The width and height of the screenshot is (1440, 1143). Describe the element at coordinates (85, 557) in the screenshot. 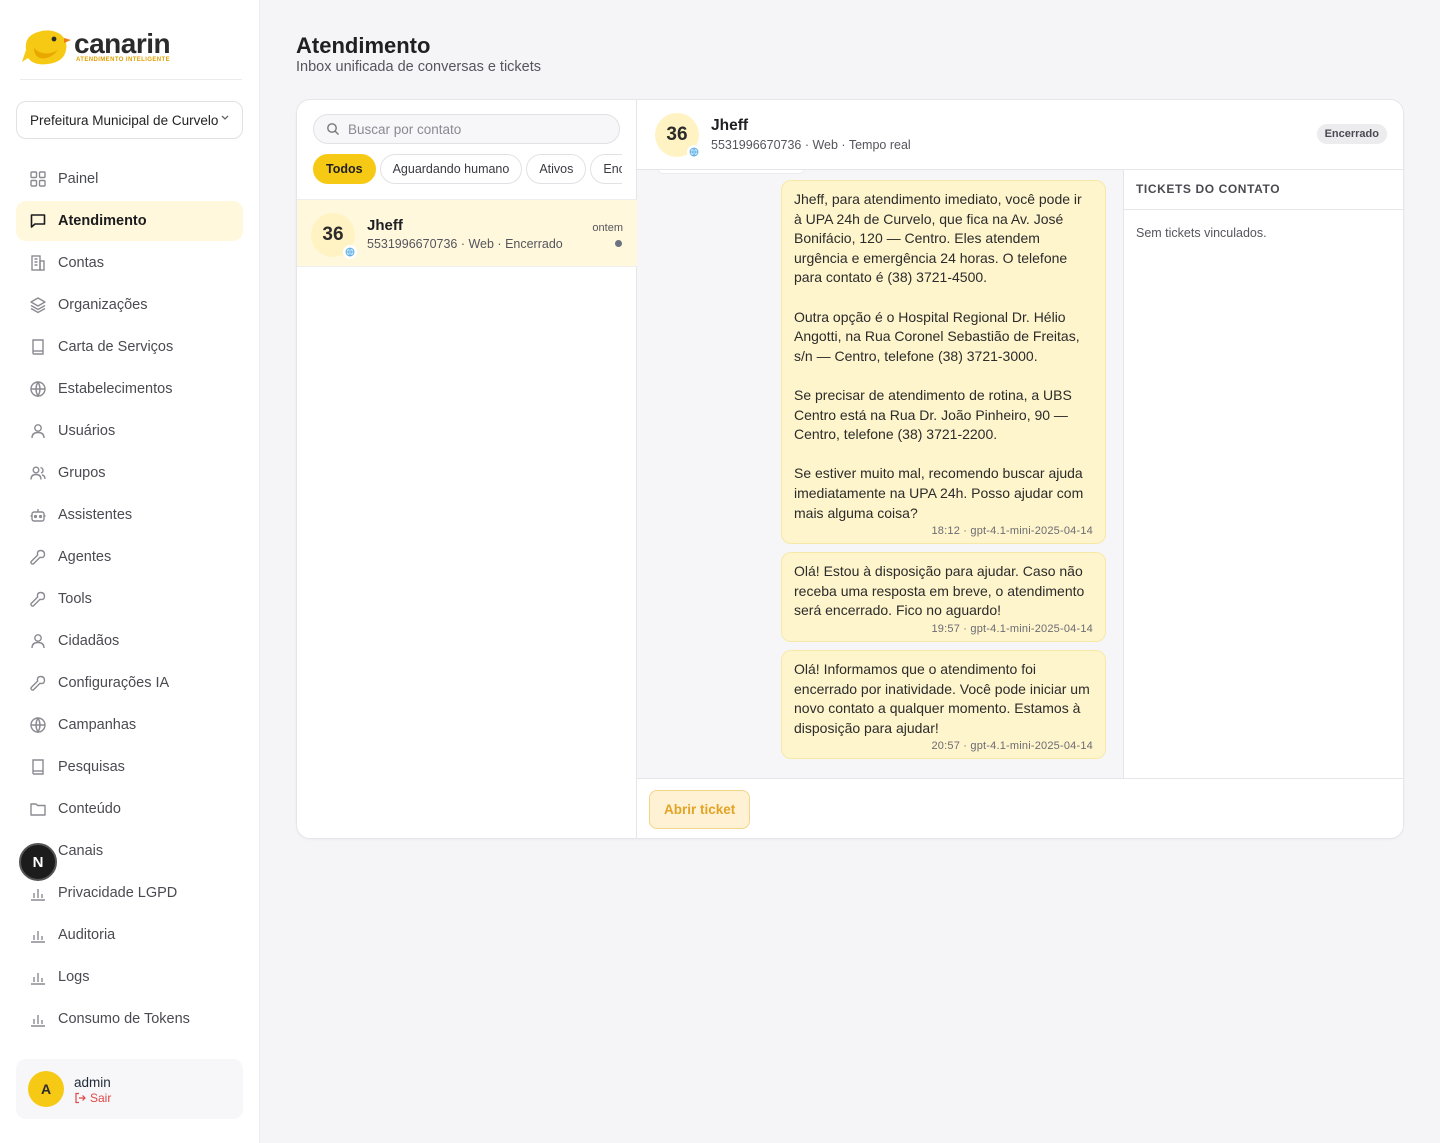

I see `sidebar-item-label: Agentes` at that location.